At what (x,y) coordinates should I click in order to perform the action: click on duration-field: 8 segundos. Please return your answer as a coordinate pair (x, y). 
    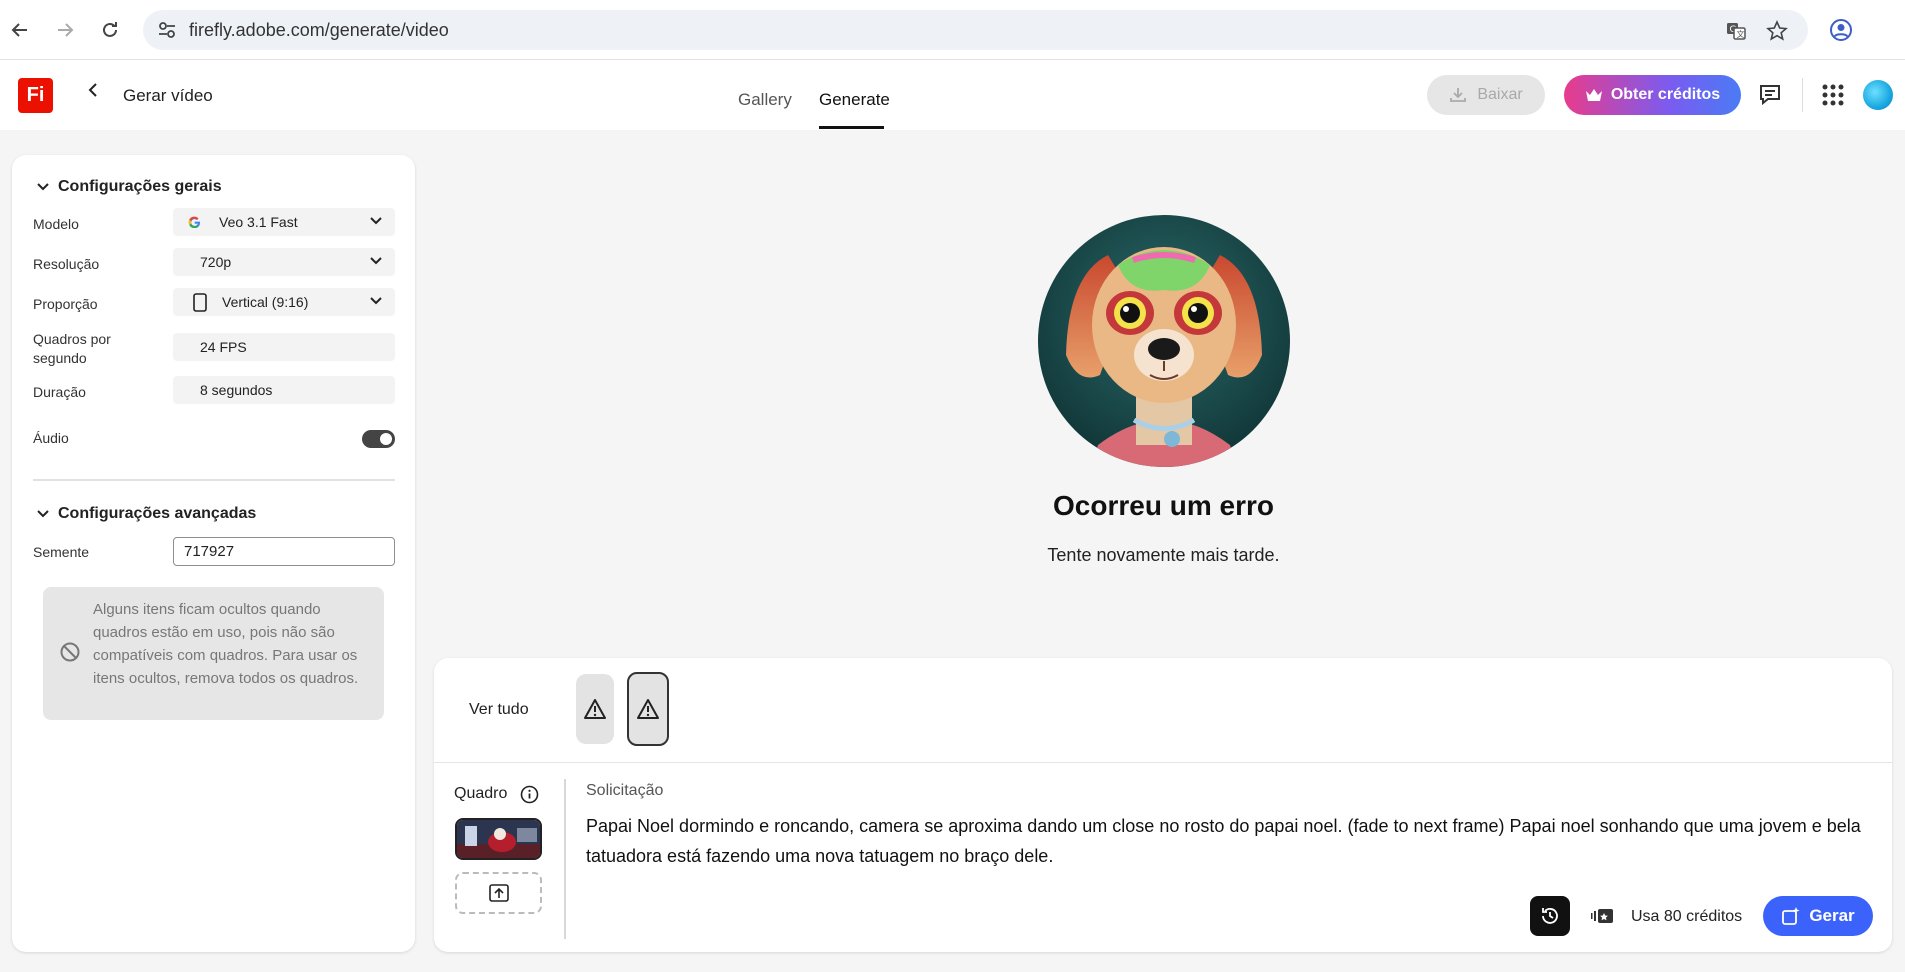
    Looking at the image, I should click on (284, 390).